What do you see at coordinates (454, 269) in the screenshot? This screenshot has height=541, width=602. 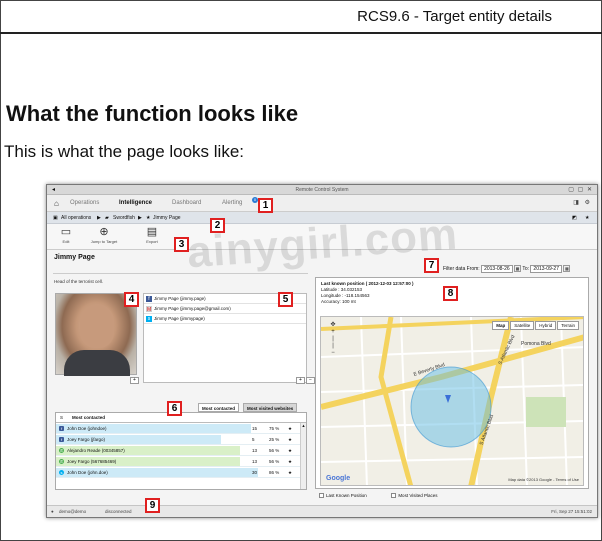 I see `filter-label: Filter data` at bounding box center [454, 269].